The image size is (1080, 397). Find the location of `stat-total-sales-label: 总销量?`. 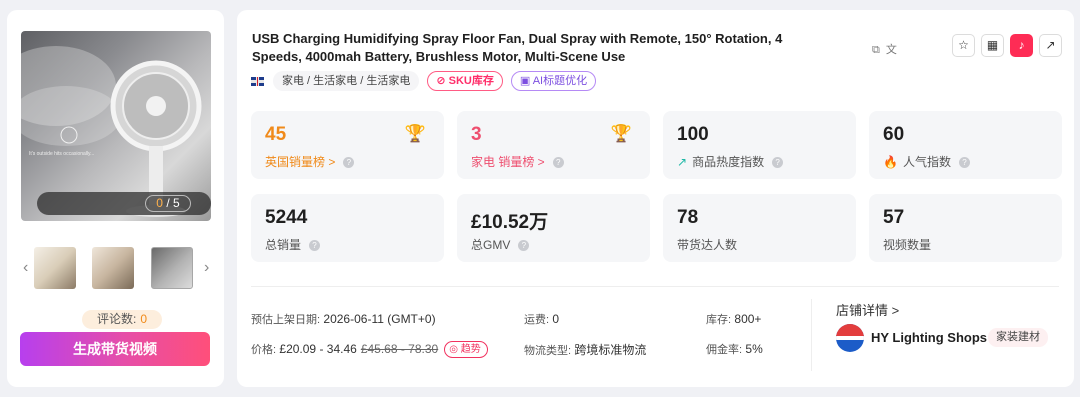

stat-total-sales-label: 总销量? is located at coordinates (293, 244).